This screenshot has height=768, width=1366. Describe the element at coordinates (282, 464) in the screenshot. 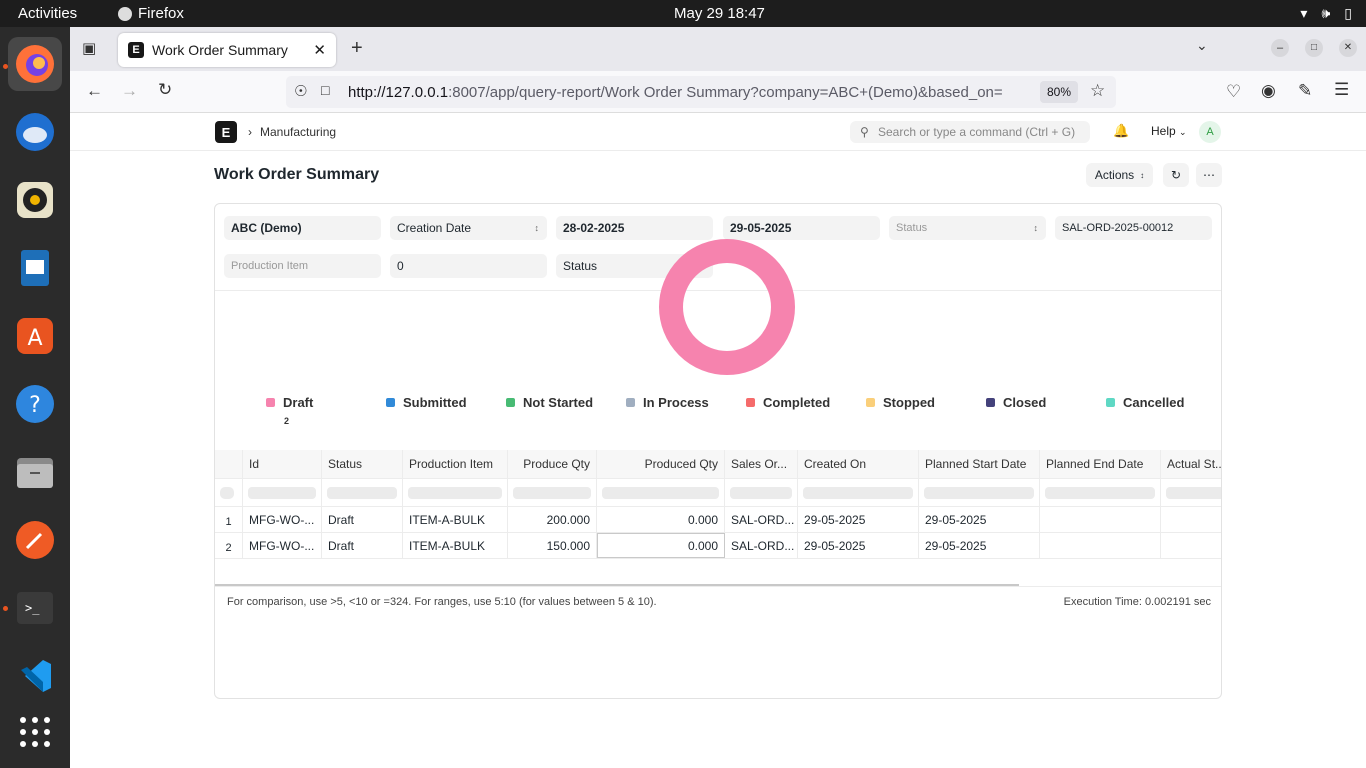

I see `column-header-id: Id` at that location.